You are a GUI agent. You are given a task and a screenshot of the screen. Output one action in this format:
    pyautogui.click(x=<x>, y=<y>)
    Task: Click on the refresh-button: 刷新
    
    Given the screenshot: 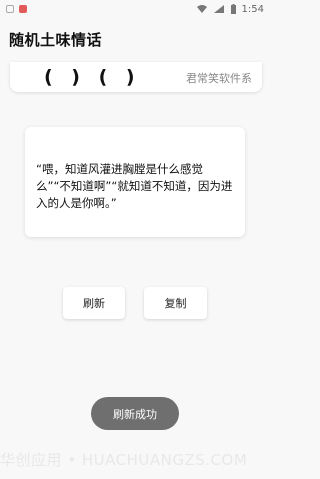 What is the action you would take?
    pyautogui.click(x=94, y=303)
    